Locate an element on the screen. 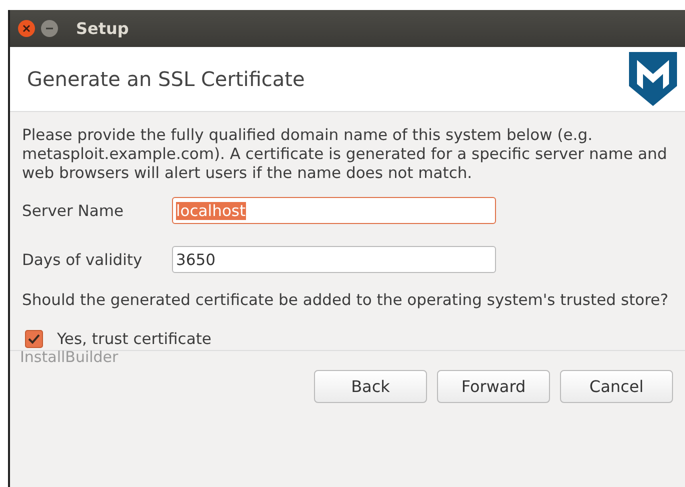 The image size is (685, 487). nav-button: Forward is located at coordinates (493, 386).